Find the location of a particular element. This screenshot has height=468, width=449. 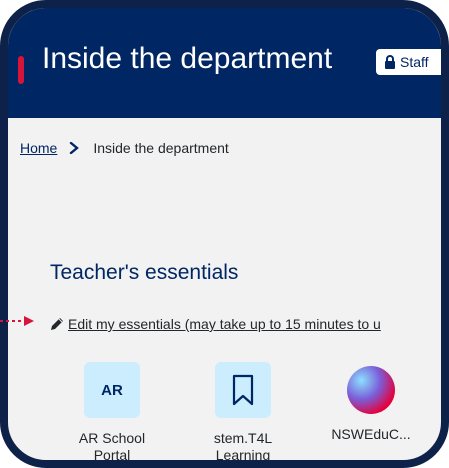

tile-label-line2: Portal is located at coordinates (112, 455).